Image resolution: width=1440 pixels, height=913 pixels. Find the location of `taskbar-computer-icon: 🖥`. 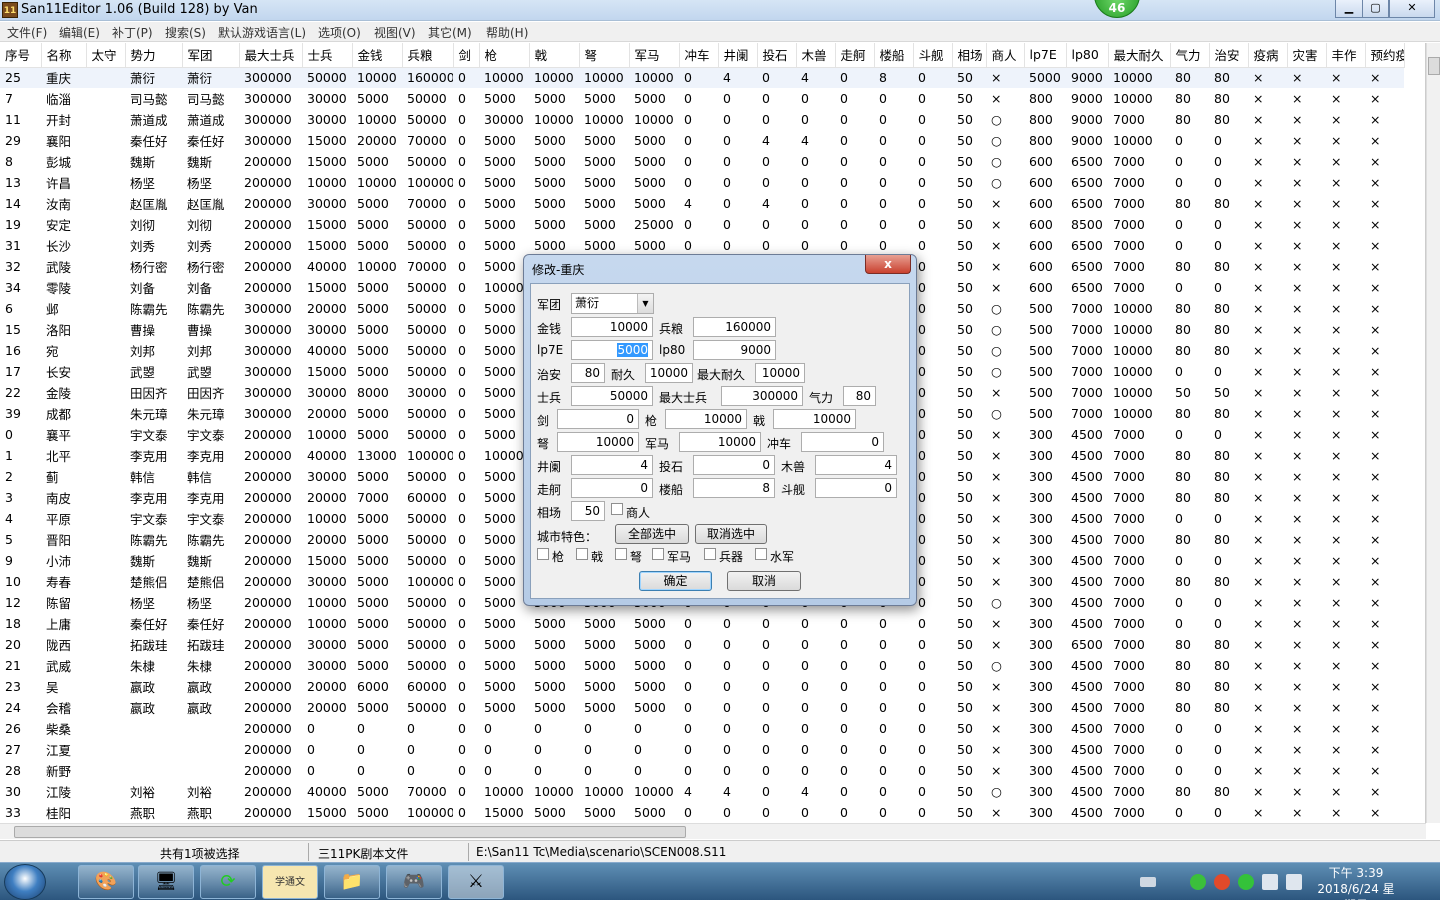

taskbar-computer-icon: 🖥 is located at coordinates (166, 882).